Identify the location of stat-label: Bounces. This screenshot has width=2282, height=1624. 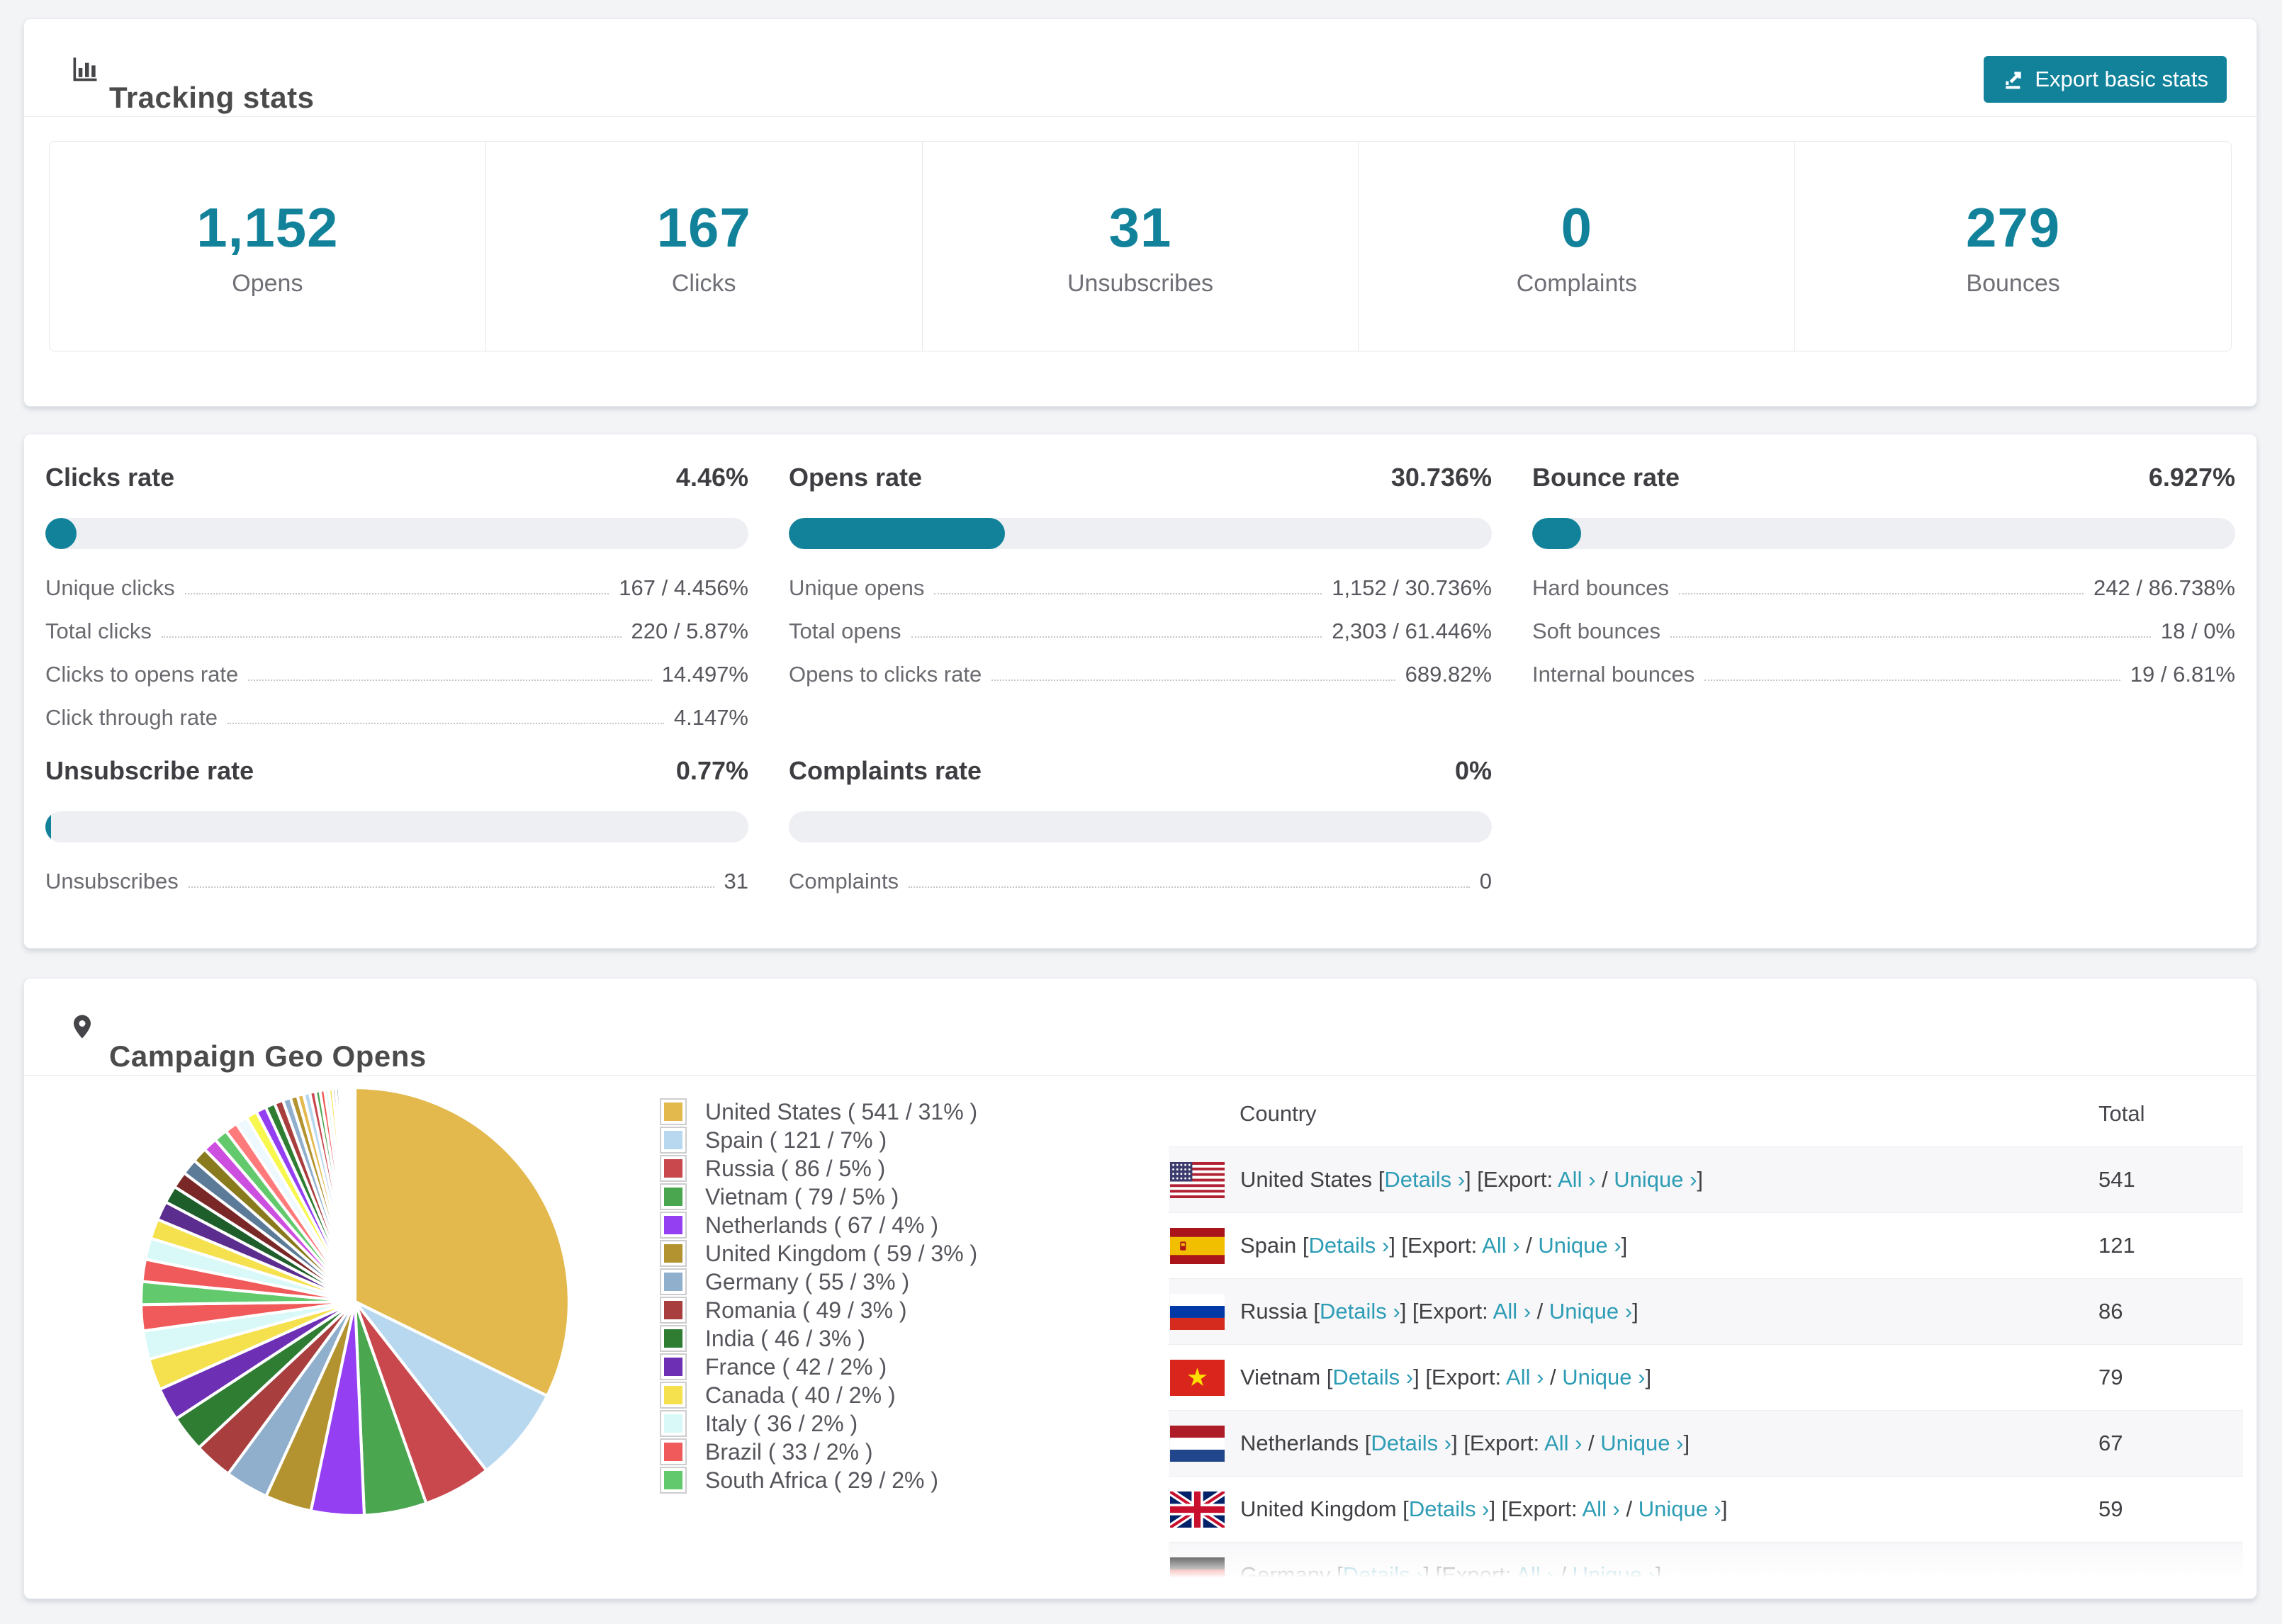
(2013, 283).